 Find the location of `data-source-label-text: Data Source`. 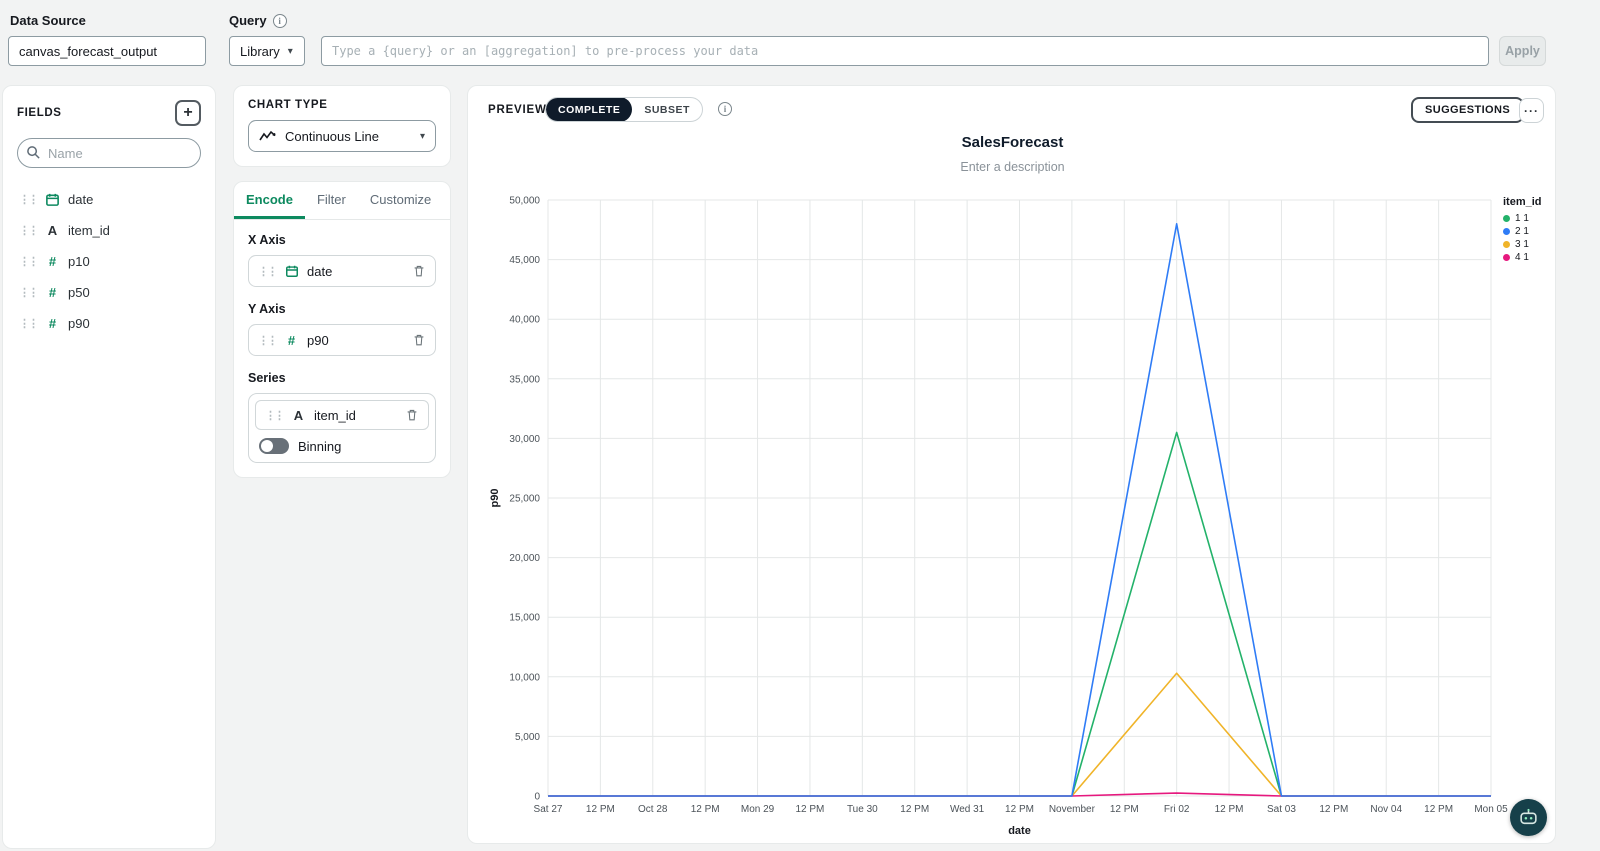

data-source-label-text: Data Source is located at coordinates (48, 20).